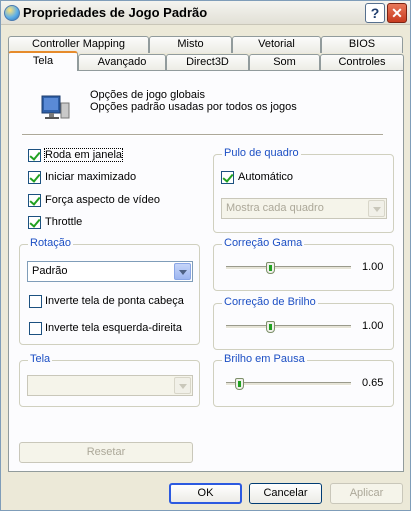 The image size is (411, 511). Describe the element at coordinates (43, 61) in the screenshot. I see `tab-tela: Tela` at that location.